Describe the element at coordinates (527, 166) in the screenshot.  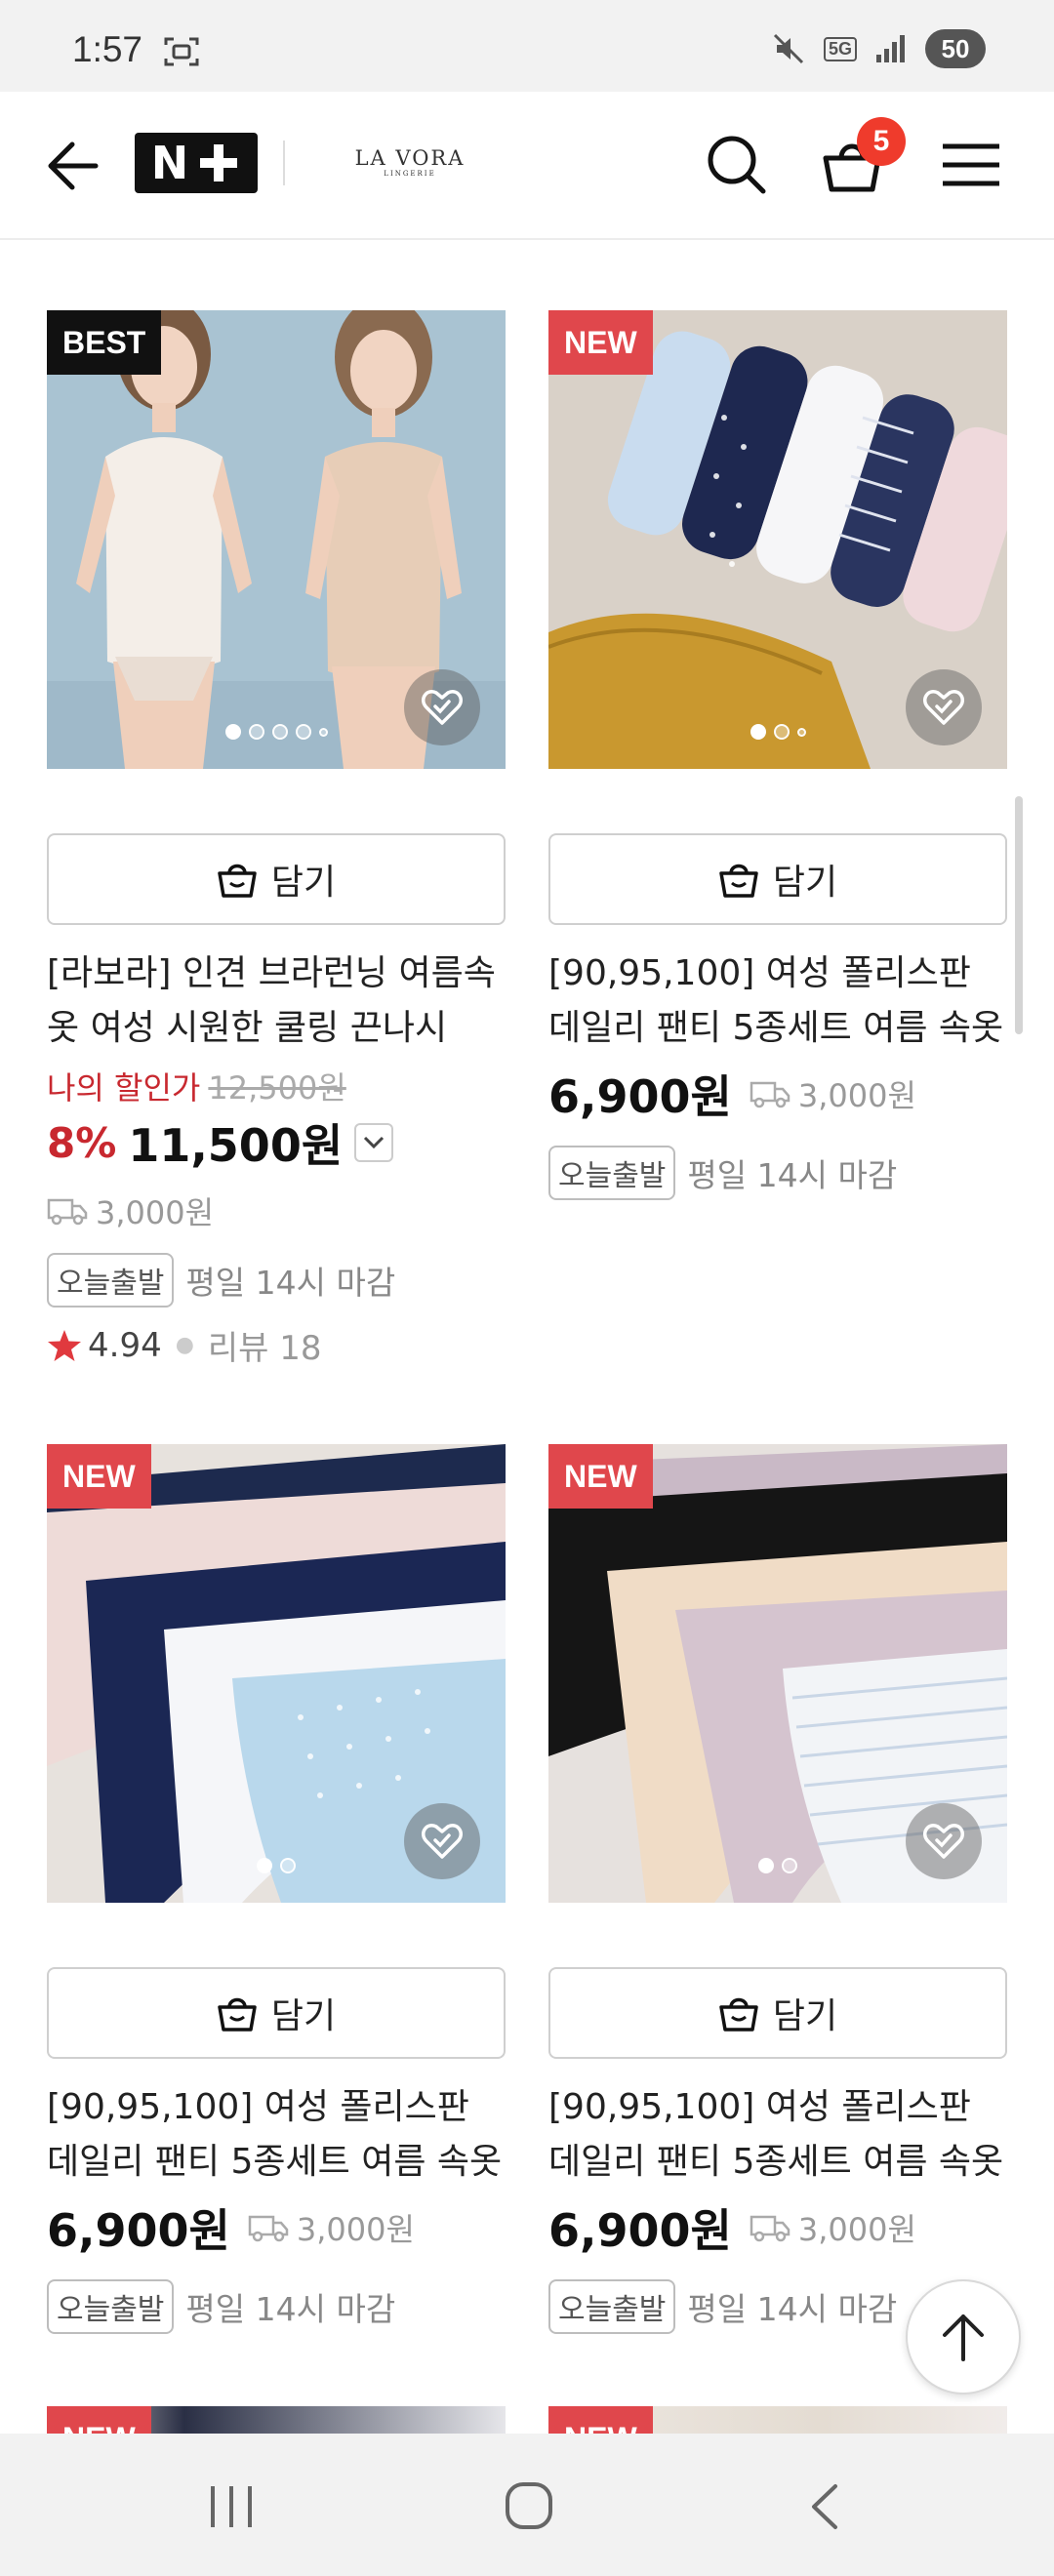
I see `top-header: N LA VORA LINGERIE 5` at that location.